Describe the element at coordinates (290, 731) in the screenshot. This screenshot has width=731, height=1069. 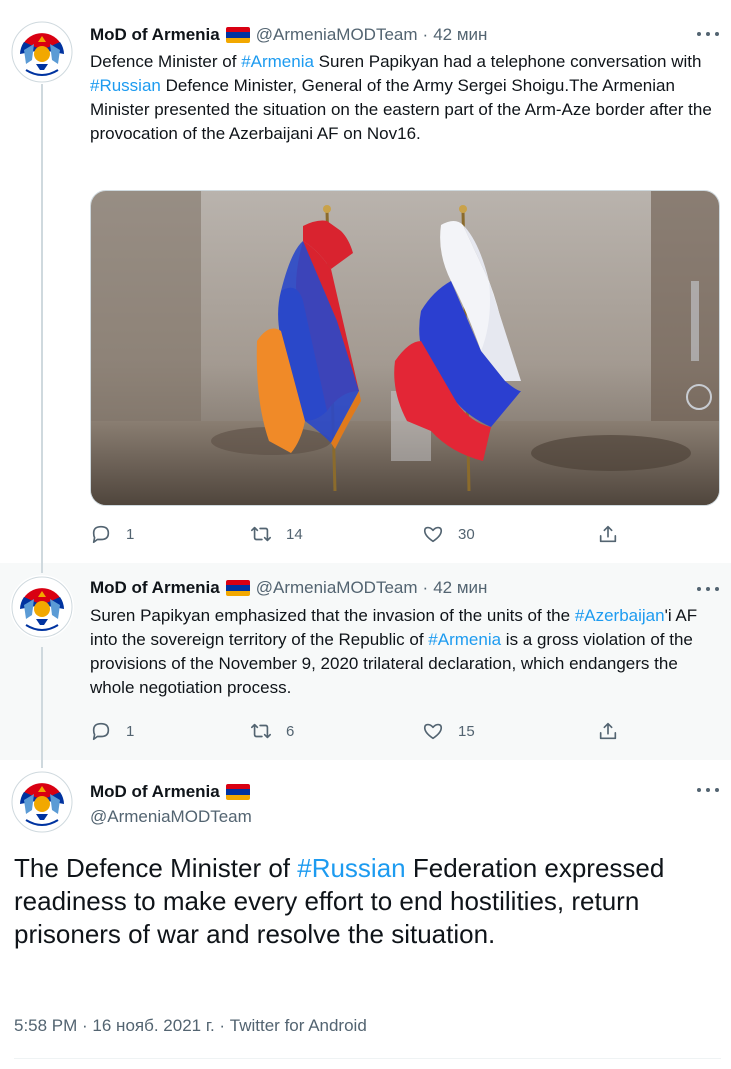
I see `retweet-count: 6` at that location.